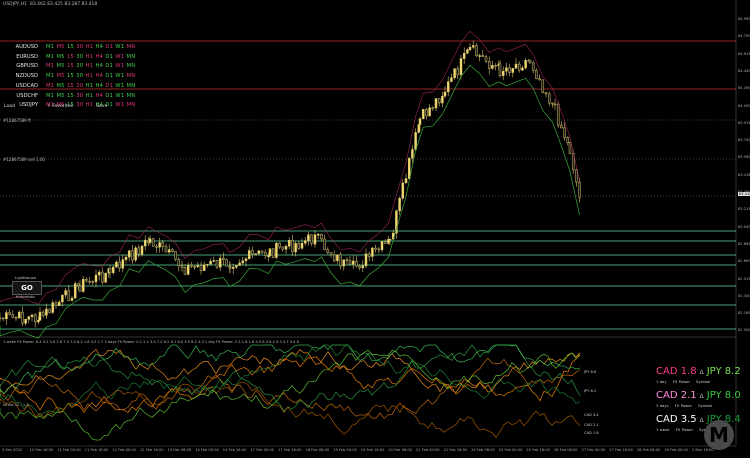  I want to click on symbol-row: NZDUSD M1 M5 15 30 H1 H4 D1 W1 MN, so click(67, 77).